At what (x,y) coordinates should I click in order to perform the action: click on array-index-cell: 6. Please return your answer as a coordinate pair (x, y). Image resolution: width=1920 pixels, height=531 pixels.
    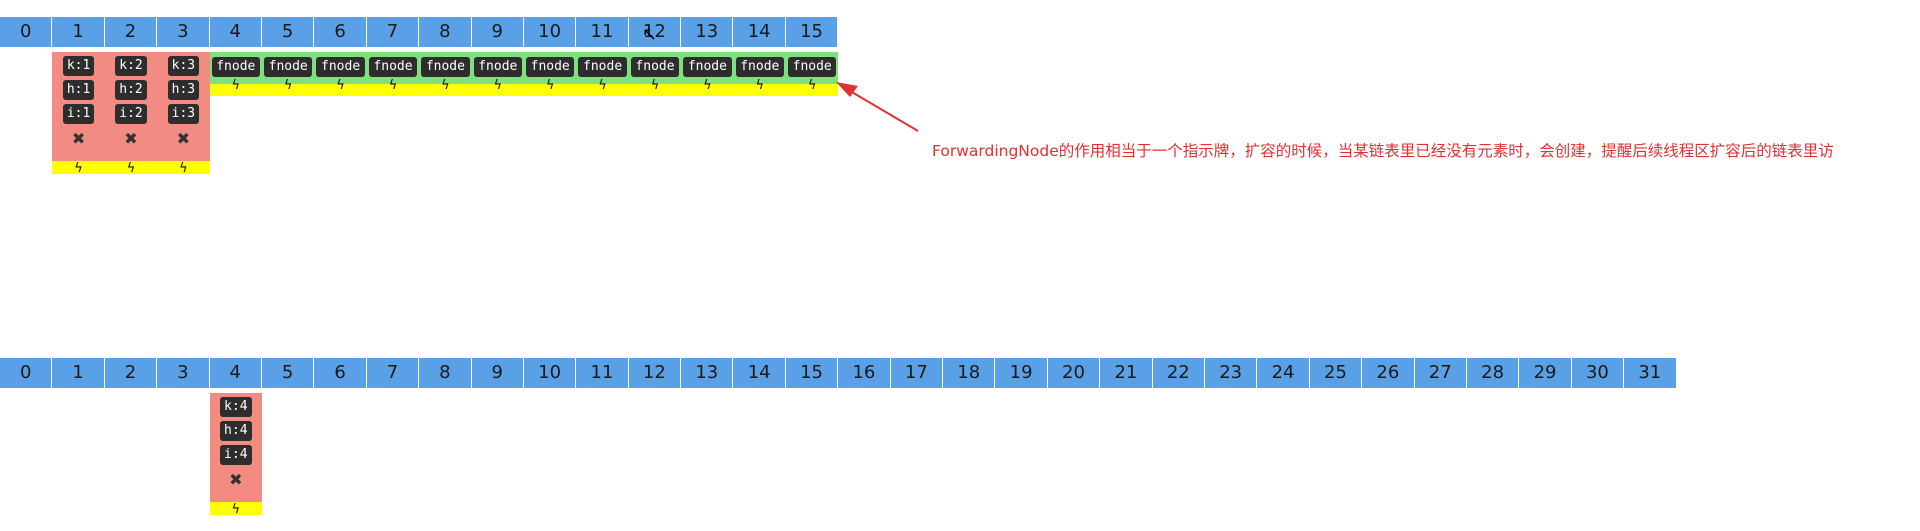
    Looking at the image, I should click on (340, 373).